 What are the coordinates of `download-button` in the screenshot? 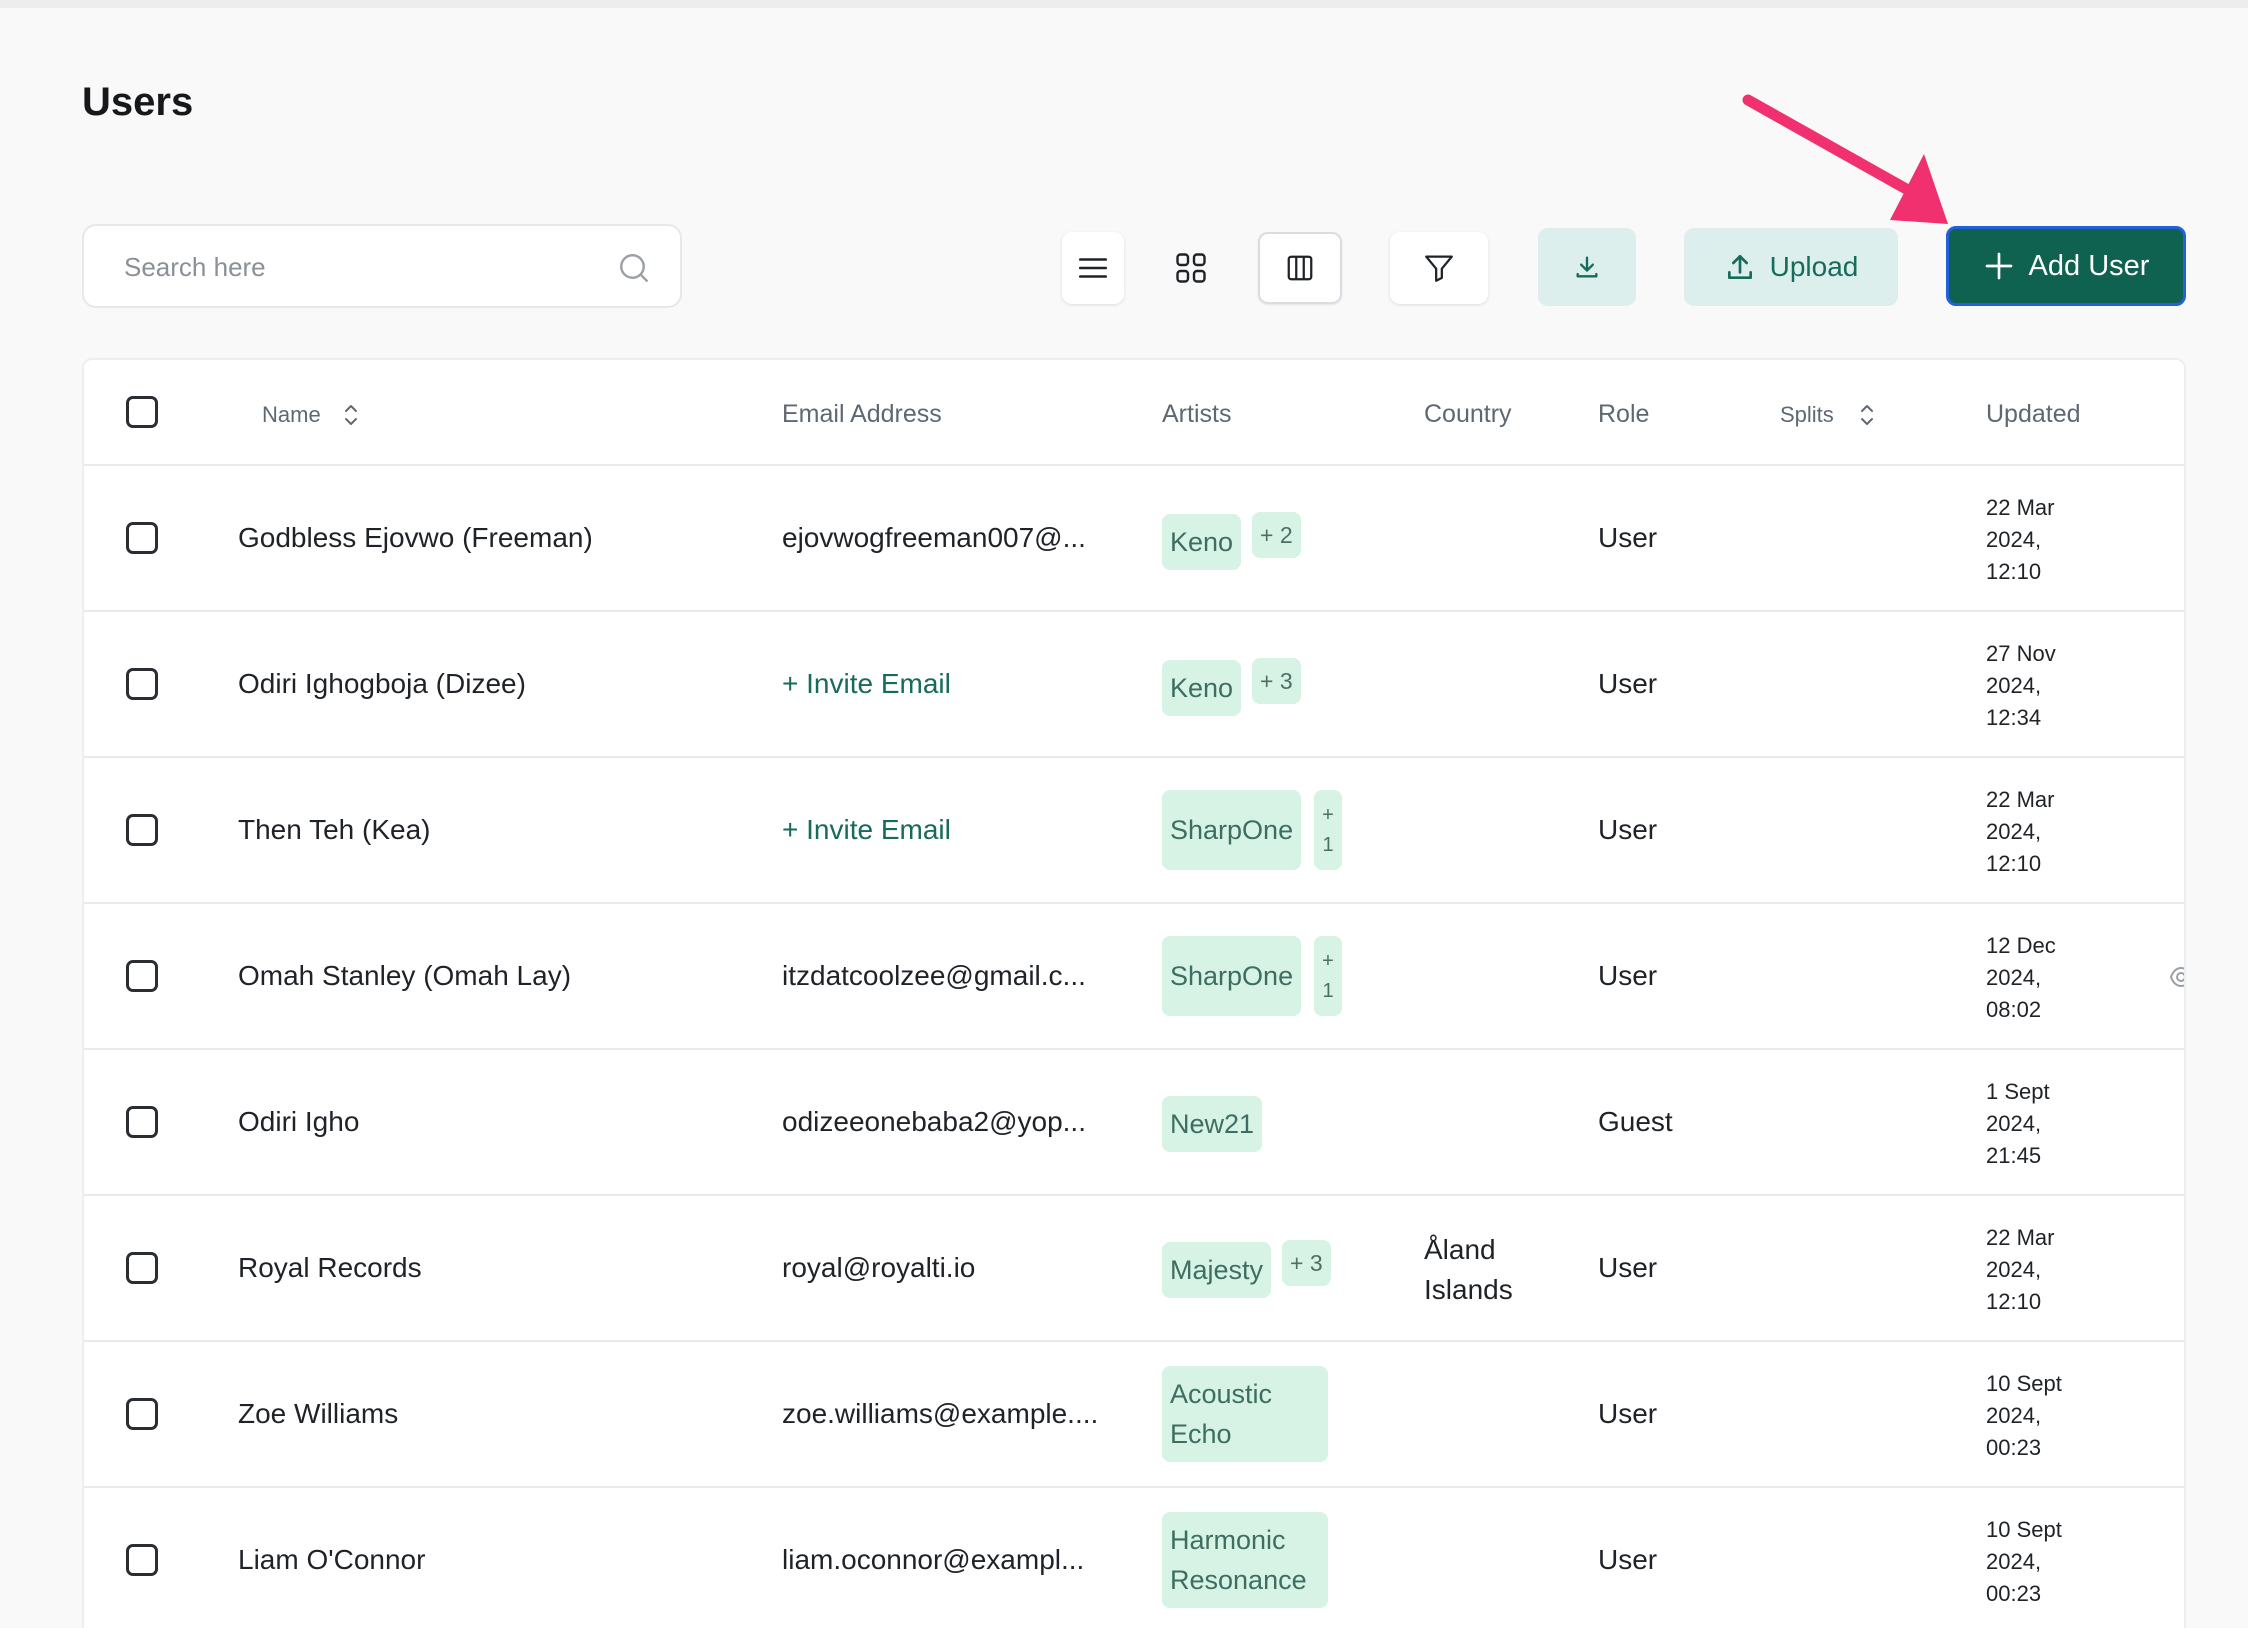 It's located at (1587, 267).